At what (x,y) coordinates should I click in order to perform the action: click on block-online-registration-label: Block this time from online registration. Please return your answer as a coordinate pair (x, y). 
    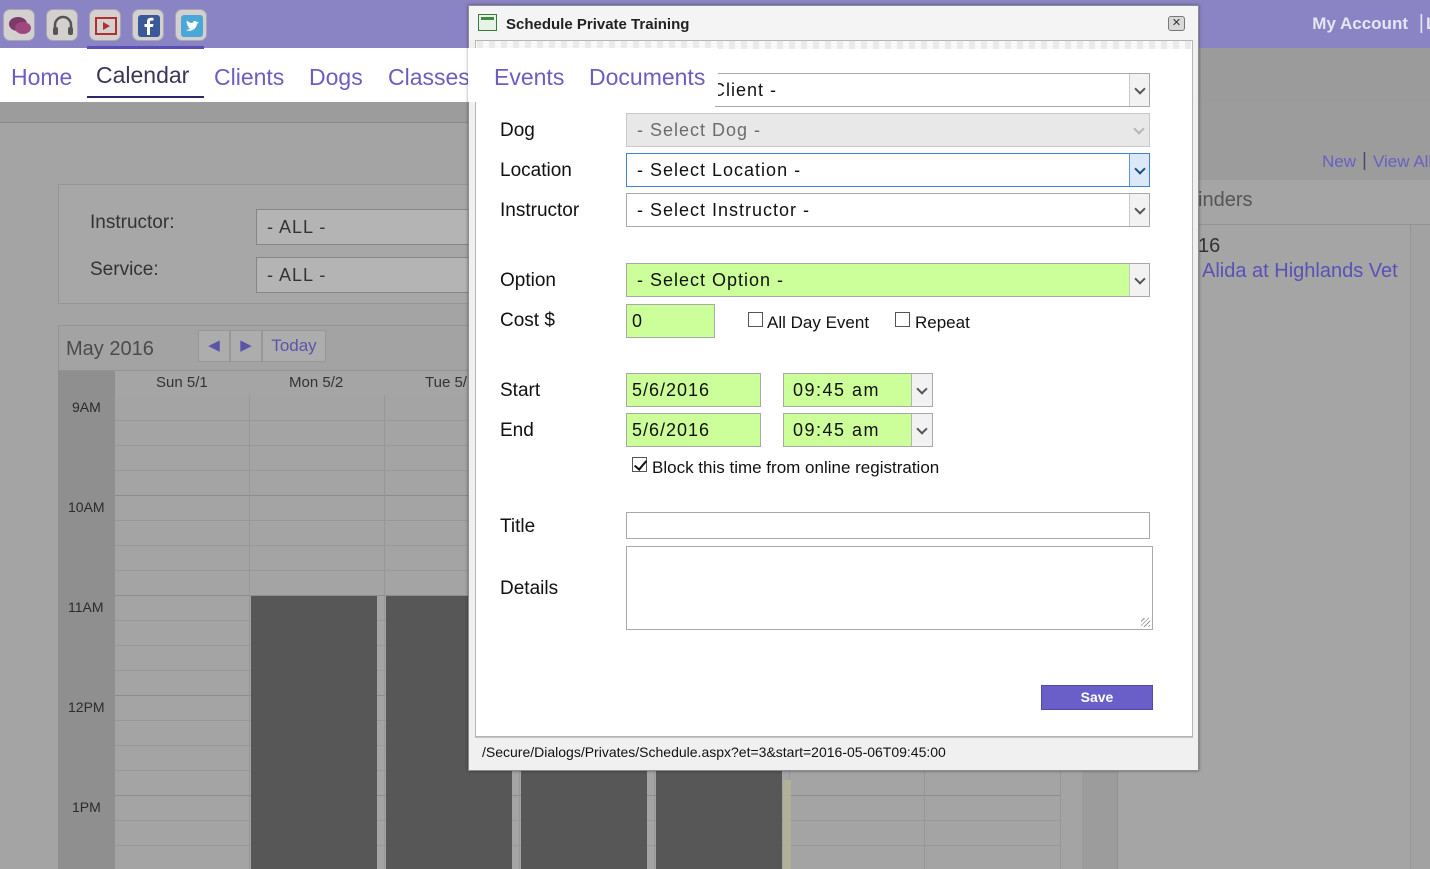
    Looking at the image, I should click on (796, 467).